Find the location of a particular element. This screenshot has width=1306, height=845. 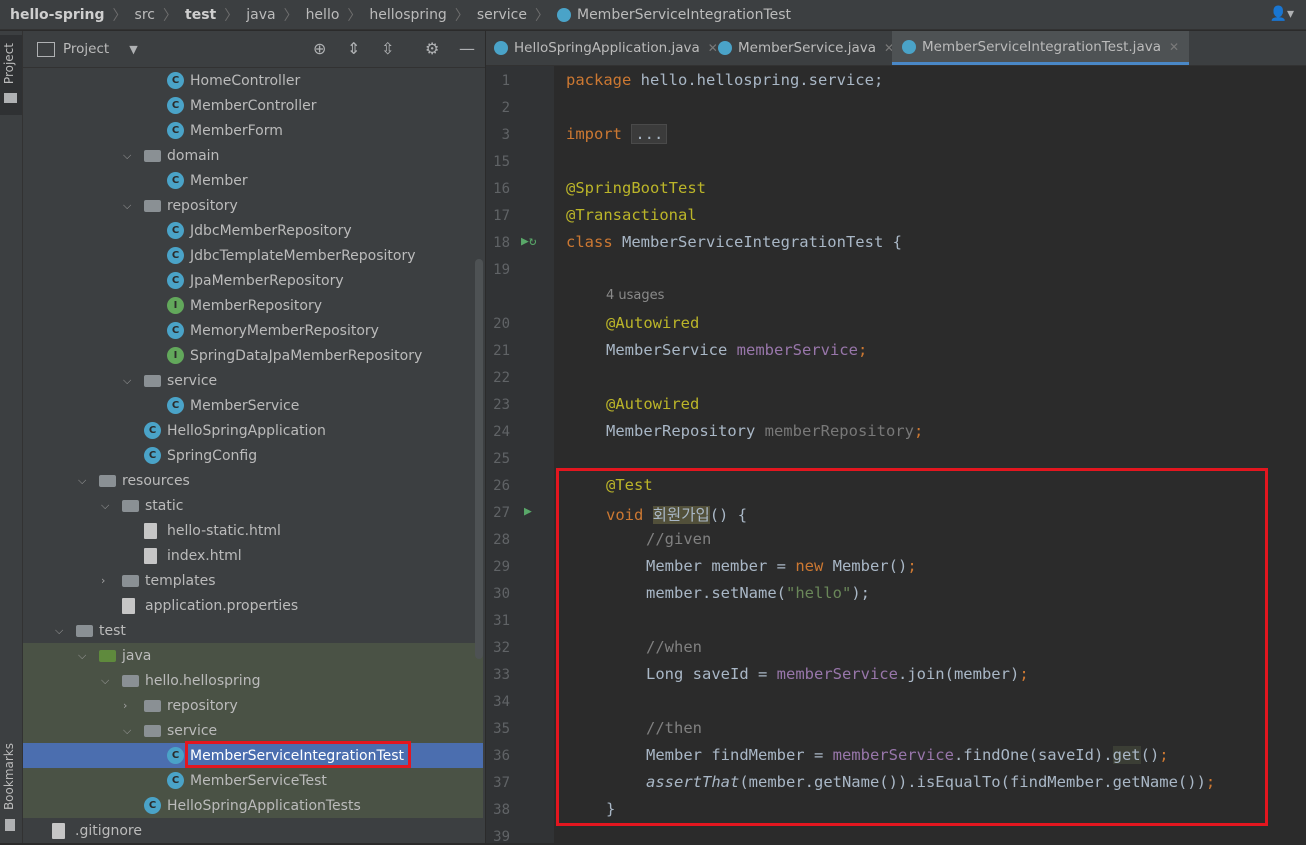

gear-icon: ⚙ is located at coordinates (432, 48).